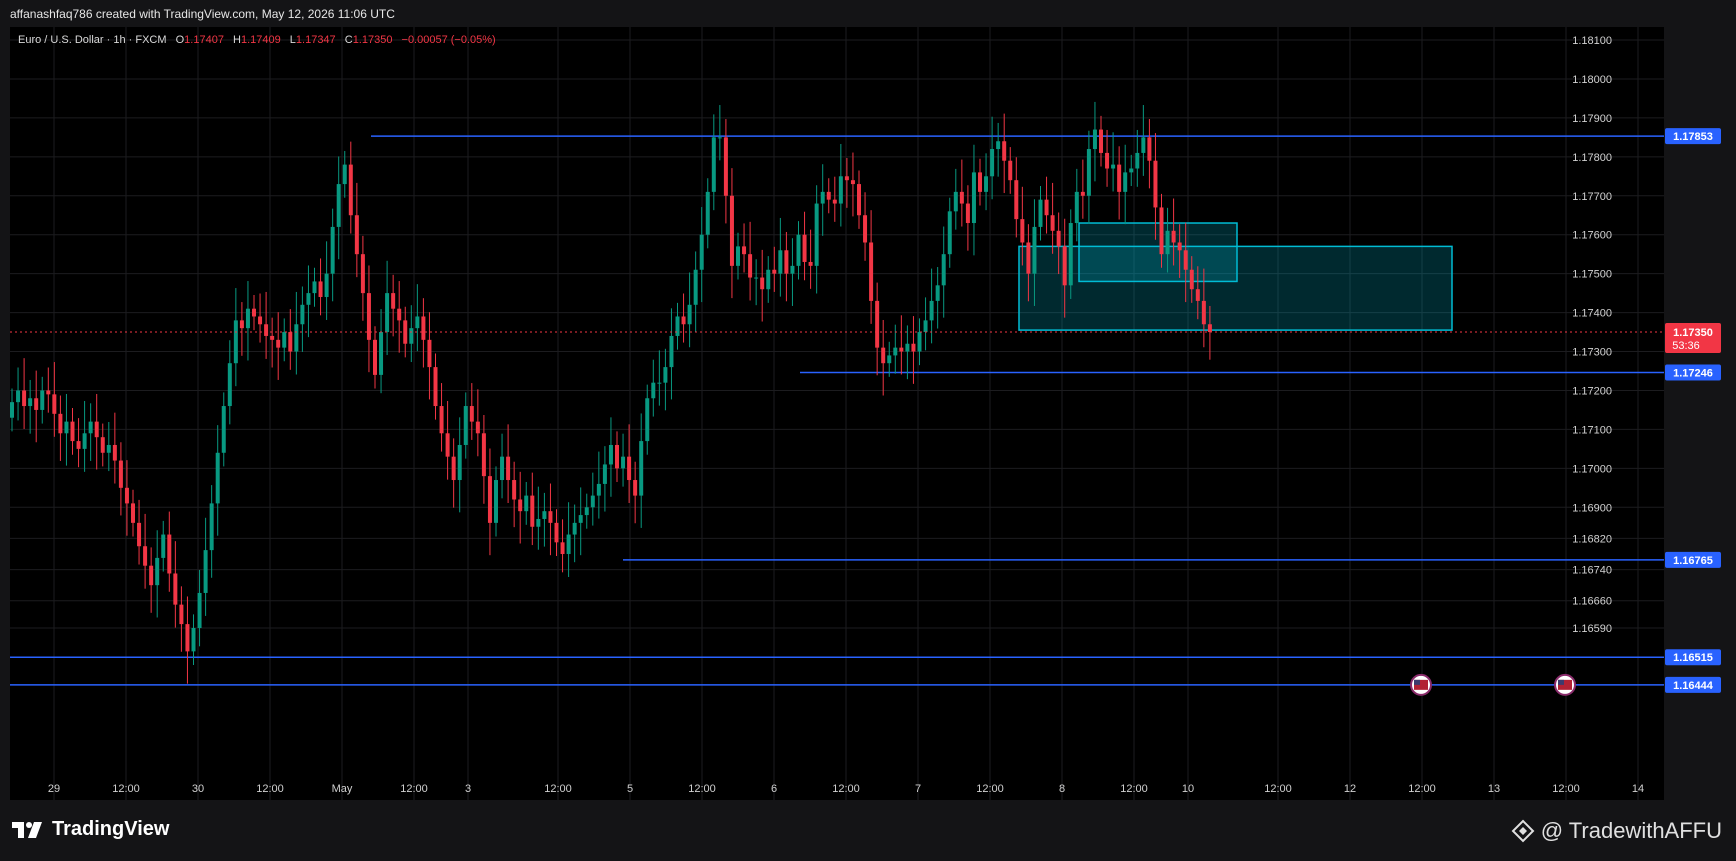 This screenshot has height=861, width=1736. Describe the element at coordinates (1693, 686) in the screenshot. I see `level-price-label: 1.16444` at that location.